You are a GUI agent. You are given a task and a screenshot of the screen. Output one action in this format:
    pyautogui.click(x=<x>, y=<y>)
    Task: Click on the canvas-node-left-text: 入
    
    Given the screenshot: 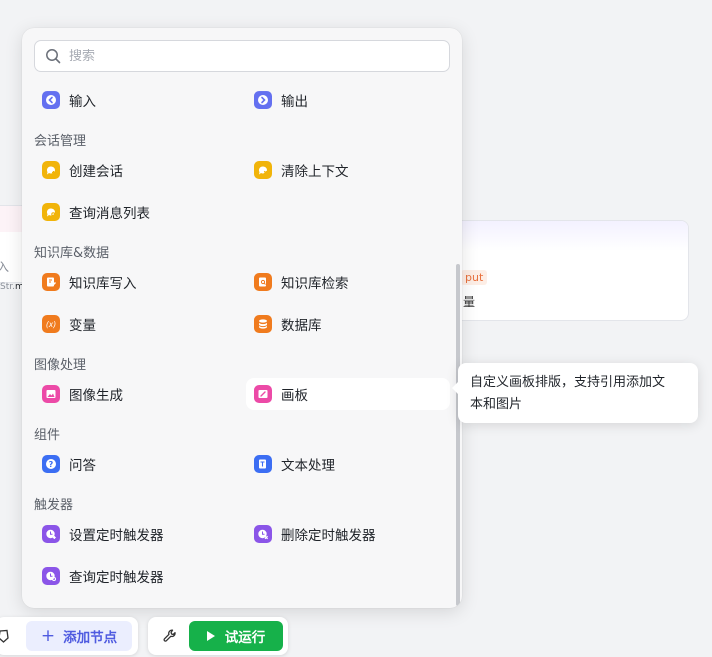 What is the action you would take?
    pyautogui.click(x=4, y=266)
    